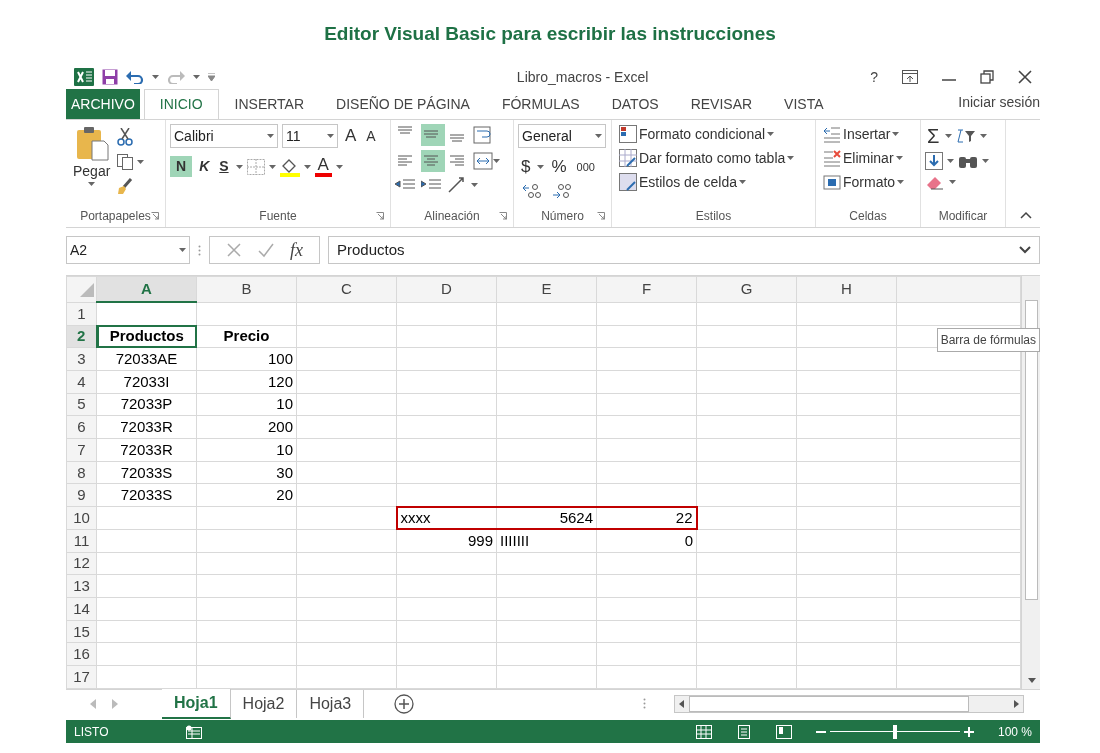  What do you see at coordinates (194, 731) in the screenshot?
I see `macro-recording-icon` at bounding box center [194, 731].